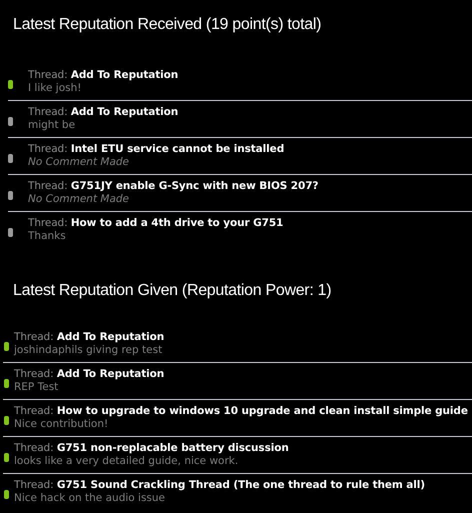  I want to click on section-title: Latest Reputation Received (19 point(s) total), so click(167, 25).